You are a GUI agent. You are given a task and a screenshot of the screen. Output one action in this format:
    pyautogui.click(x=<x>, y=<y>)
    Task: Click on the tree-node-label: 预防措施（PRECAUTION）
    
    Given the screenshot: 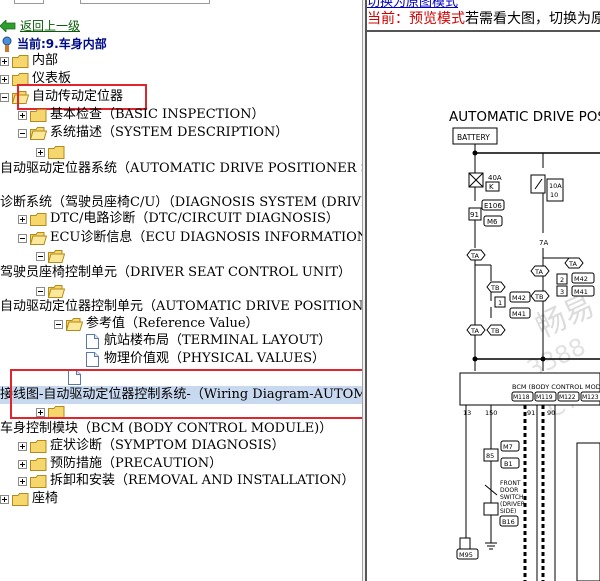 What is the action you would take?
    pyautogui.click(x=136, y=464)
    